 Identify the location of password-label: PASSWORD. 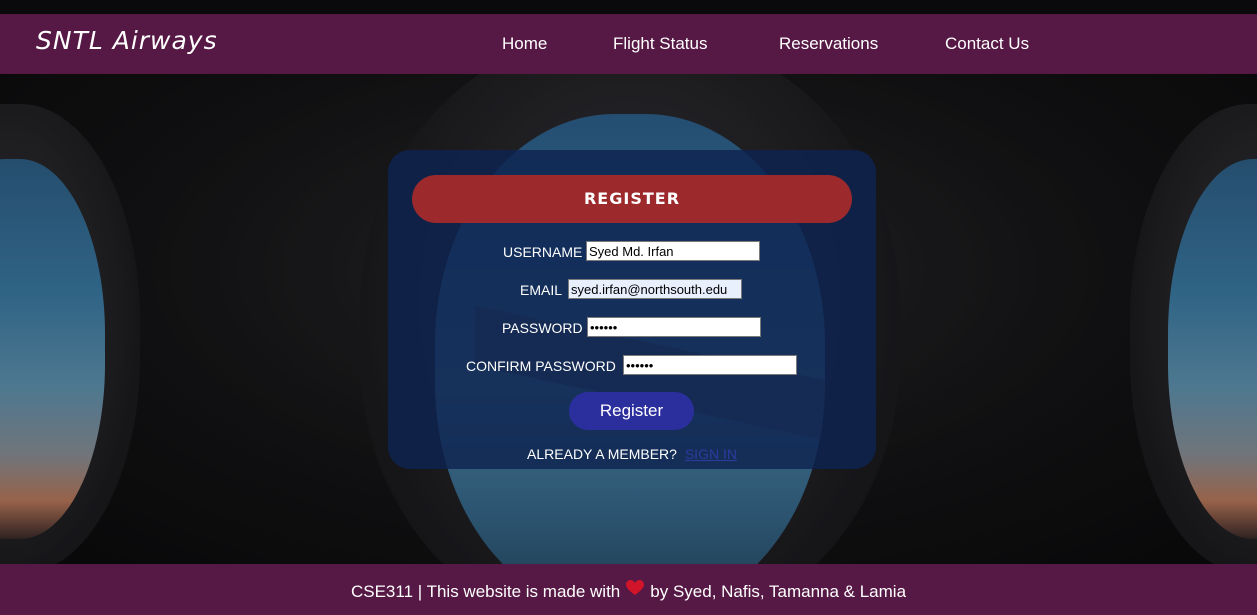
(542, 328).